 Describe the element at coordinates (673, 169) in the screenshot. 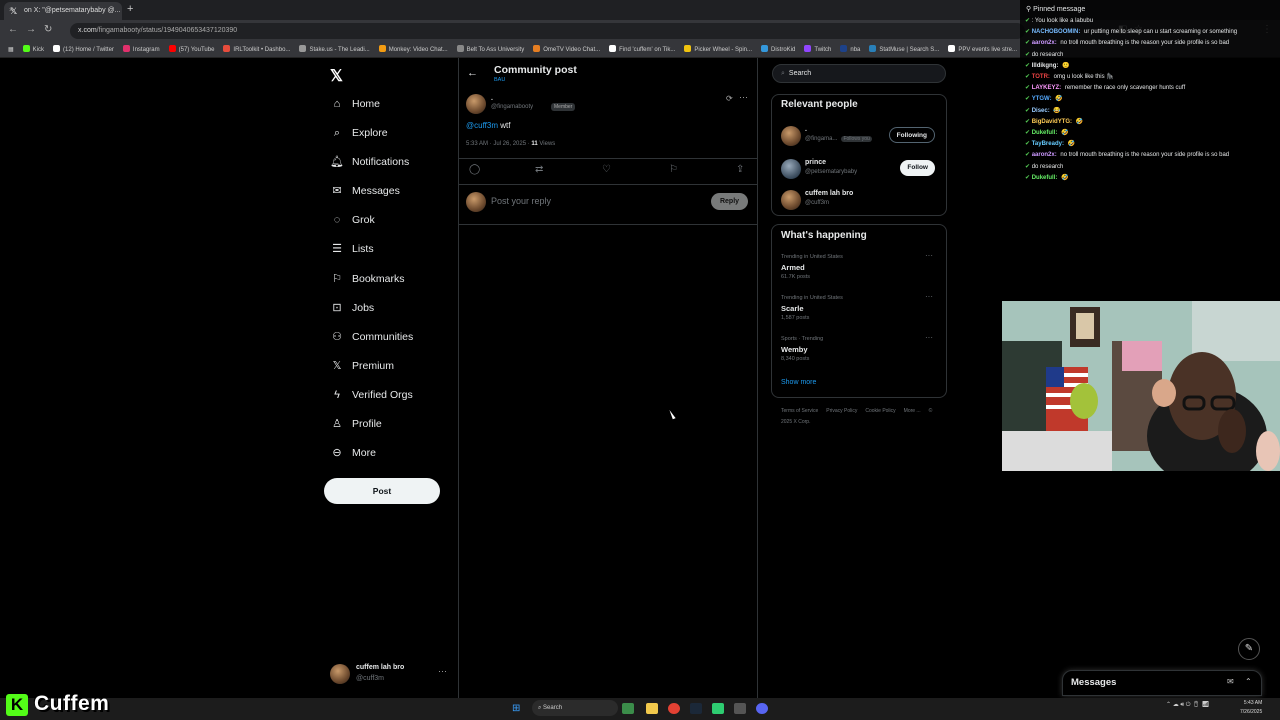

I see `bookmark-icon: ⚐` at that location.